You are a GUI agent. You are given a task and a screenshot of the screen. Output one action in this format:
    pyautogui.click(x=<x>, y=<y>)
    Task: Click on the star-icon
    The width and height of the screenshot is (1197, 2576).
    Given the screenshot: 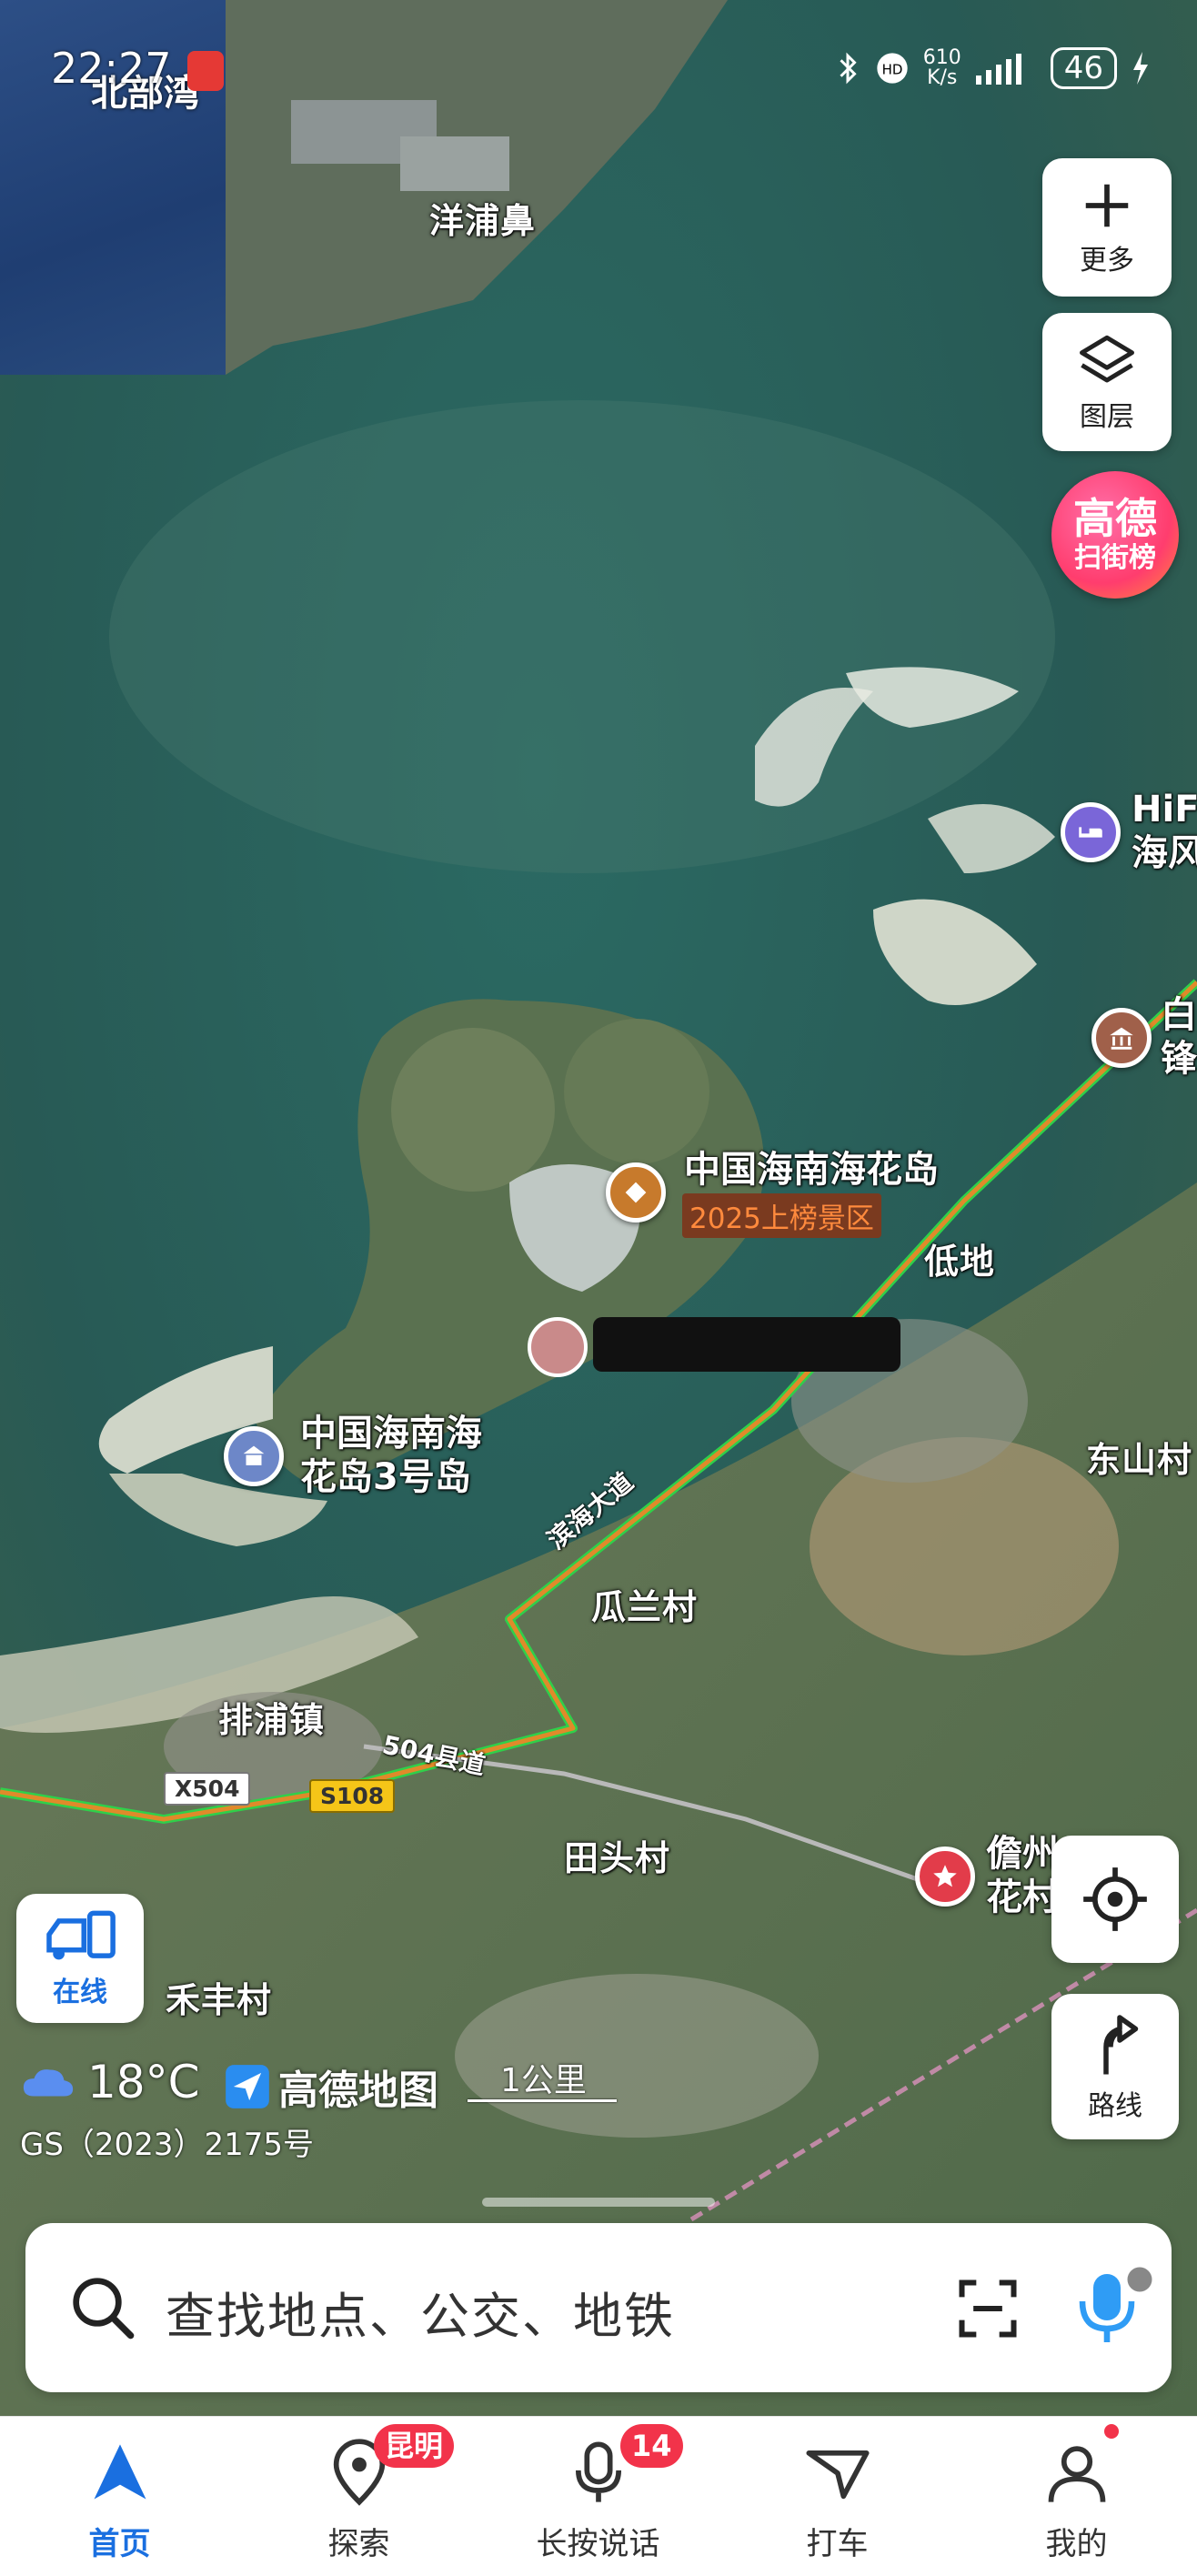 What is the action you would take?
    pyautogui.click(x=945, y=1876)
    